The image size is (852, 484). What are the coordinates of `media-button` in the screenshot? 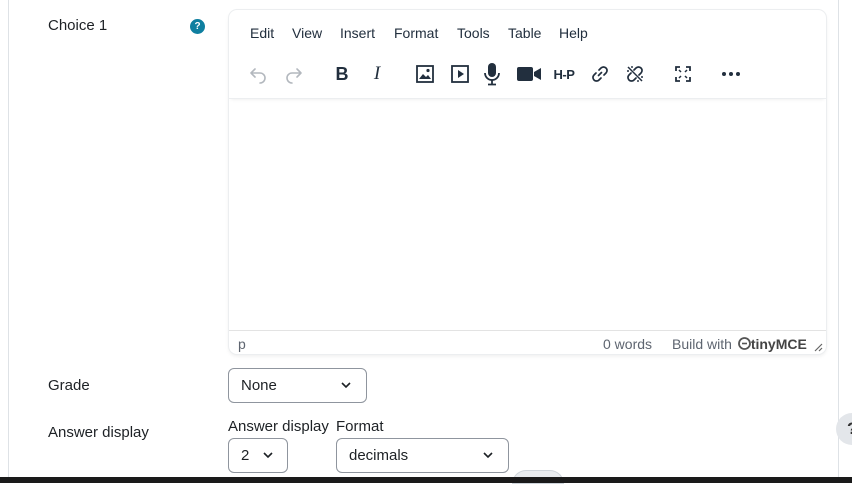 It's located at (460, 74).